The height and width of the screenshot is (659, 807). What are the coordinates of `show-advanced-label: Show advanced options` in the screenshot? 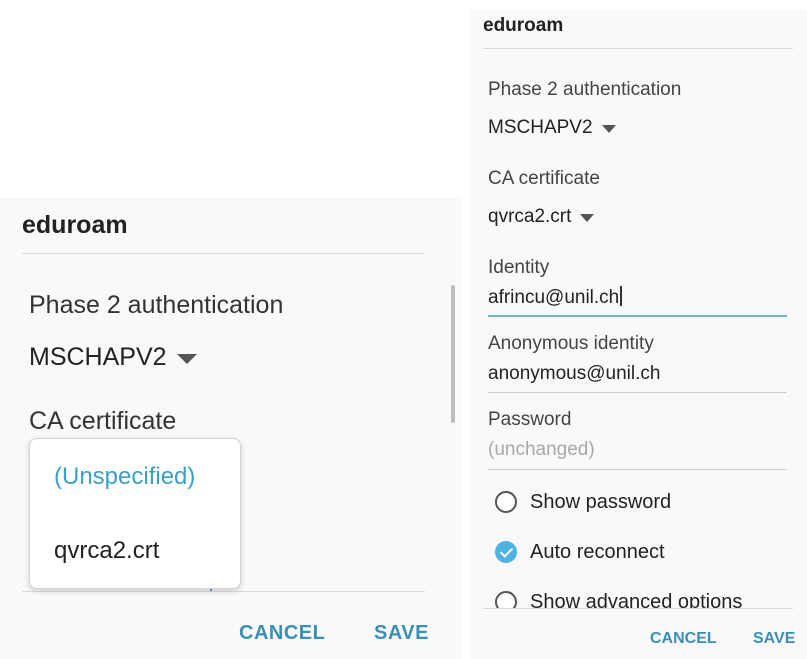 It's located at (636, 599).